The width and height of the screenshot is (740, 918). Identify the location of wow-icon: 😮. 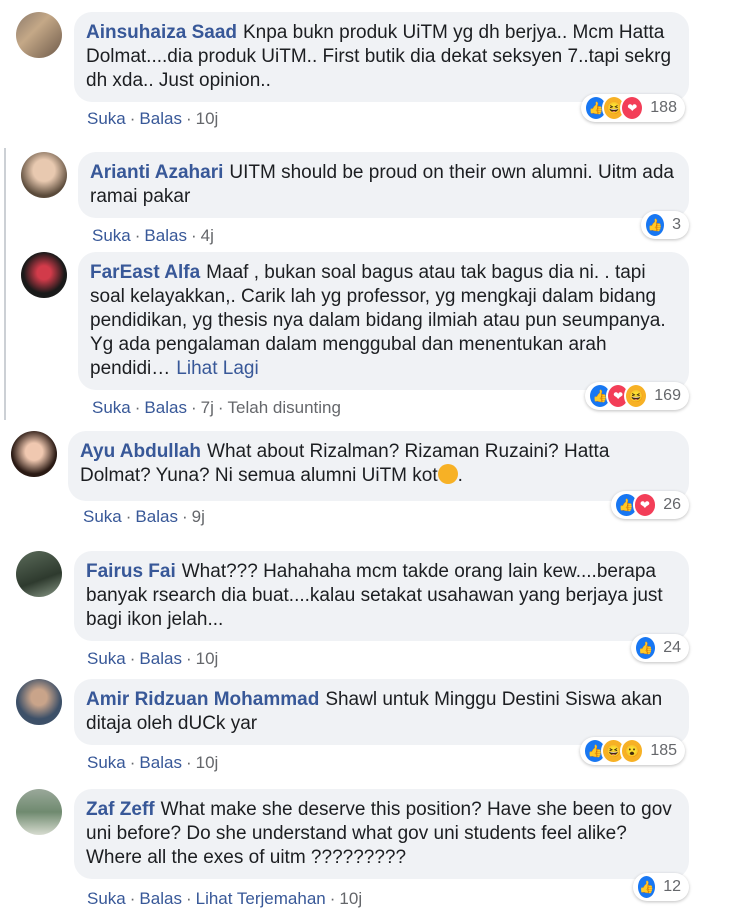
(632, 751).